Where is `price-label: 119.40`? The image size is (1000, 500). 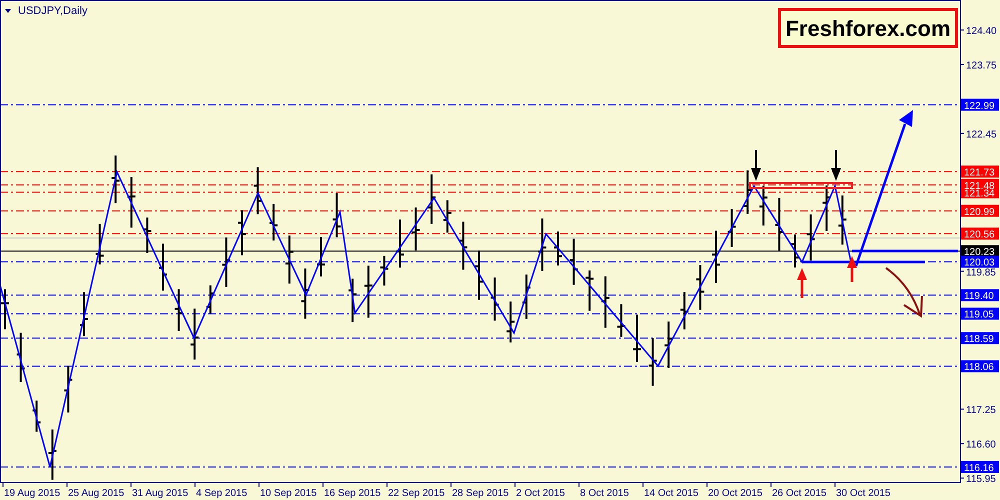
price-label: 119.40 is located at coordinates (979, 296).